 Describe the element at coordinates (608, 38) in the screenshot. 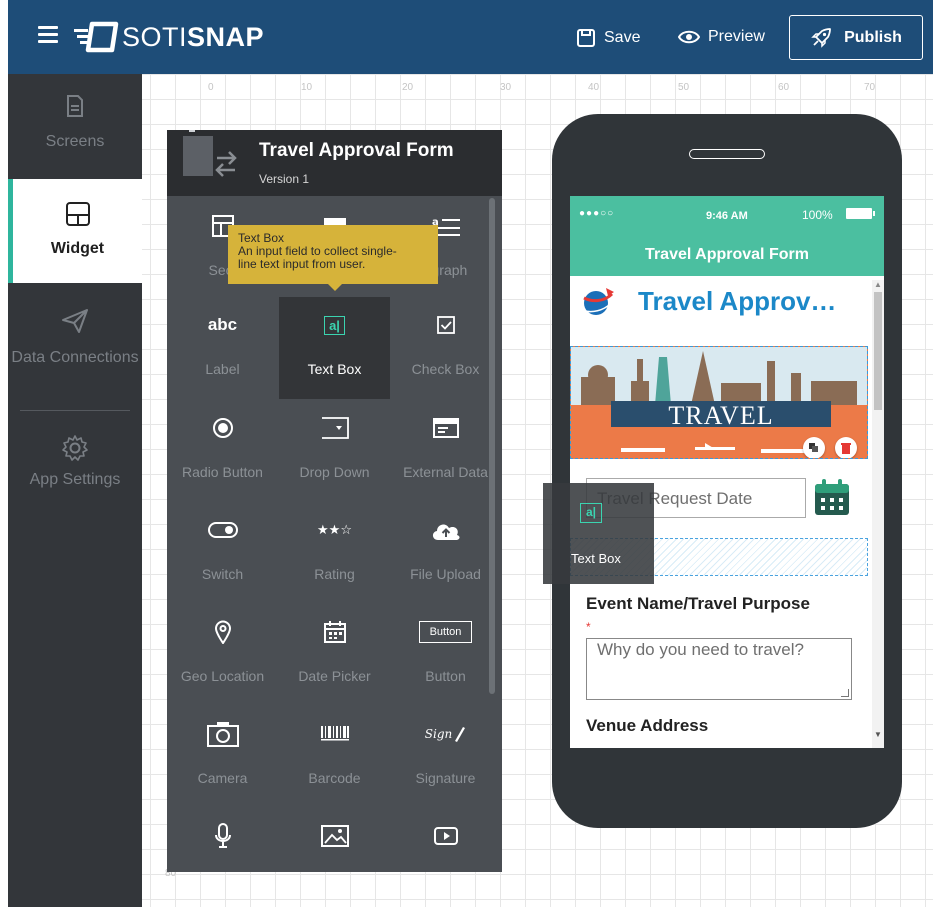

I see `save-button: Save` at that location.